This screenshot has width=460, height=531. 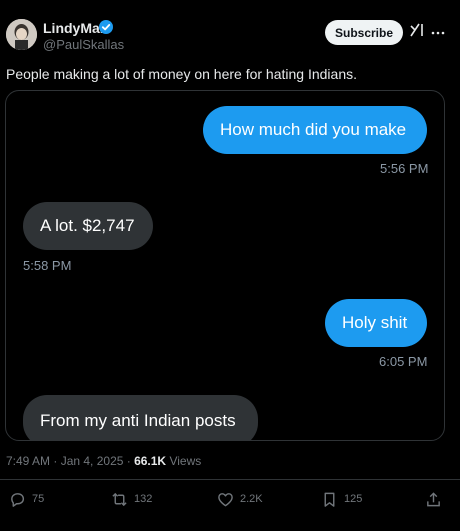 I want to click on grok-icon, so click(x=417, y=30).